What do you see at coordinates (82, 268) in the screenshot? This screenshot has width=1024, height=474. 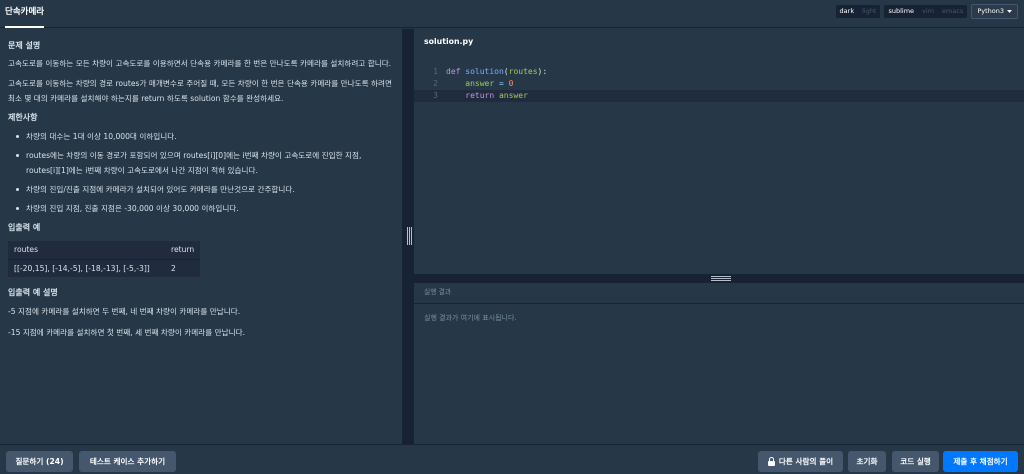 I see `table-cell: [[-20,15], [-14,-5], [-18,-13], [-5,-3]]` at bounding box center [82, 268].